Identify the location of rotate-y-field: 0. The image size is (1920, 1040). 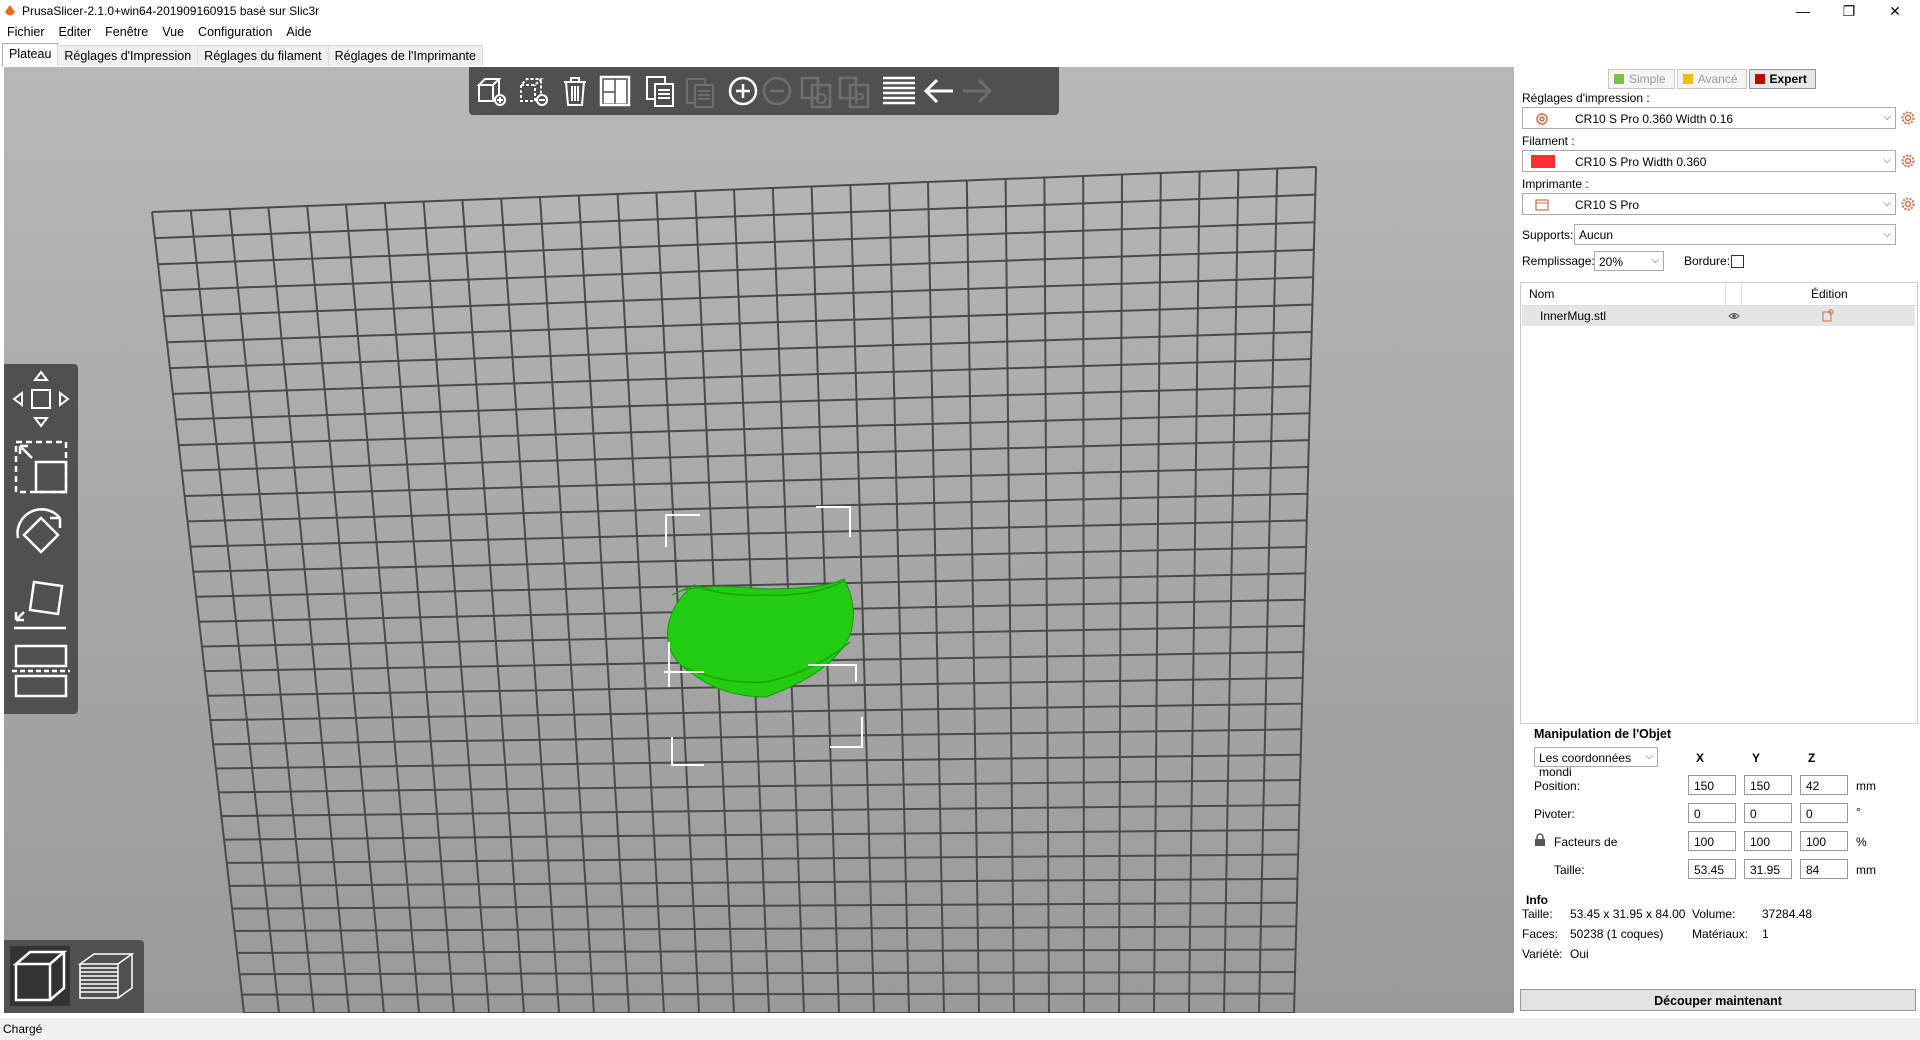
(1768, 813).